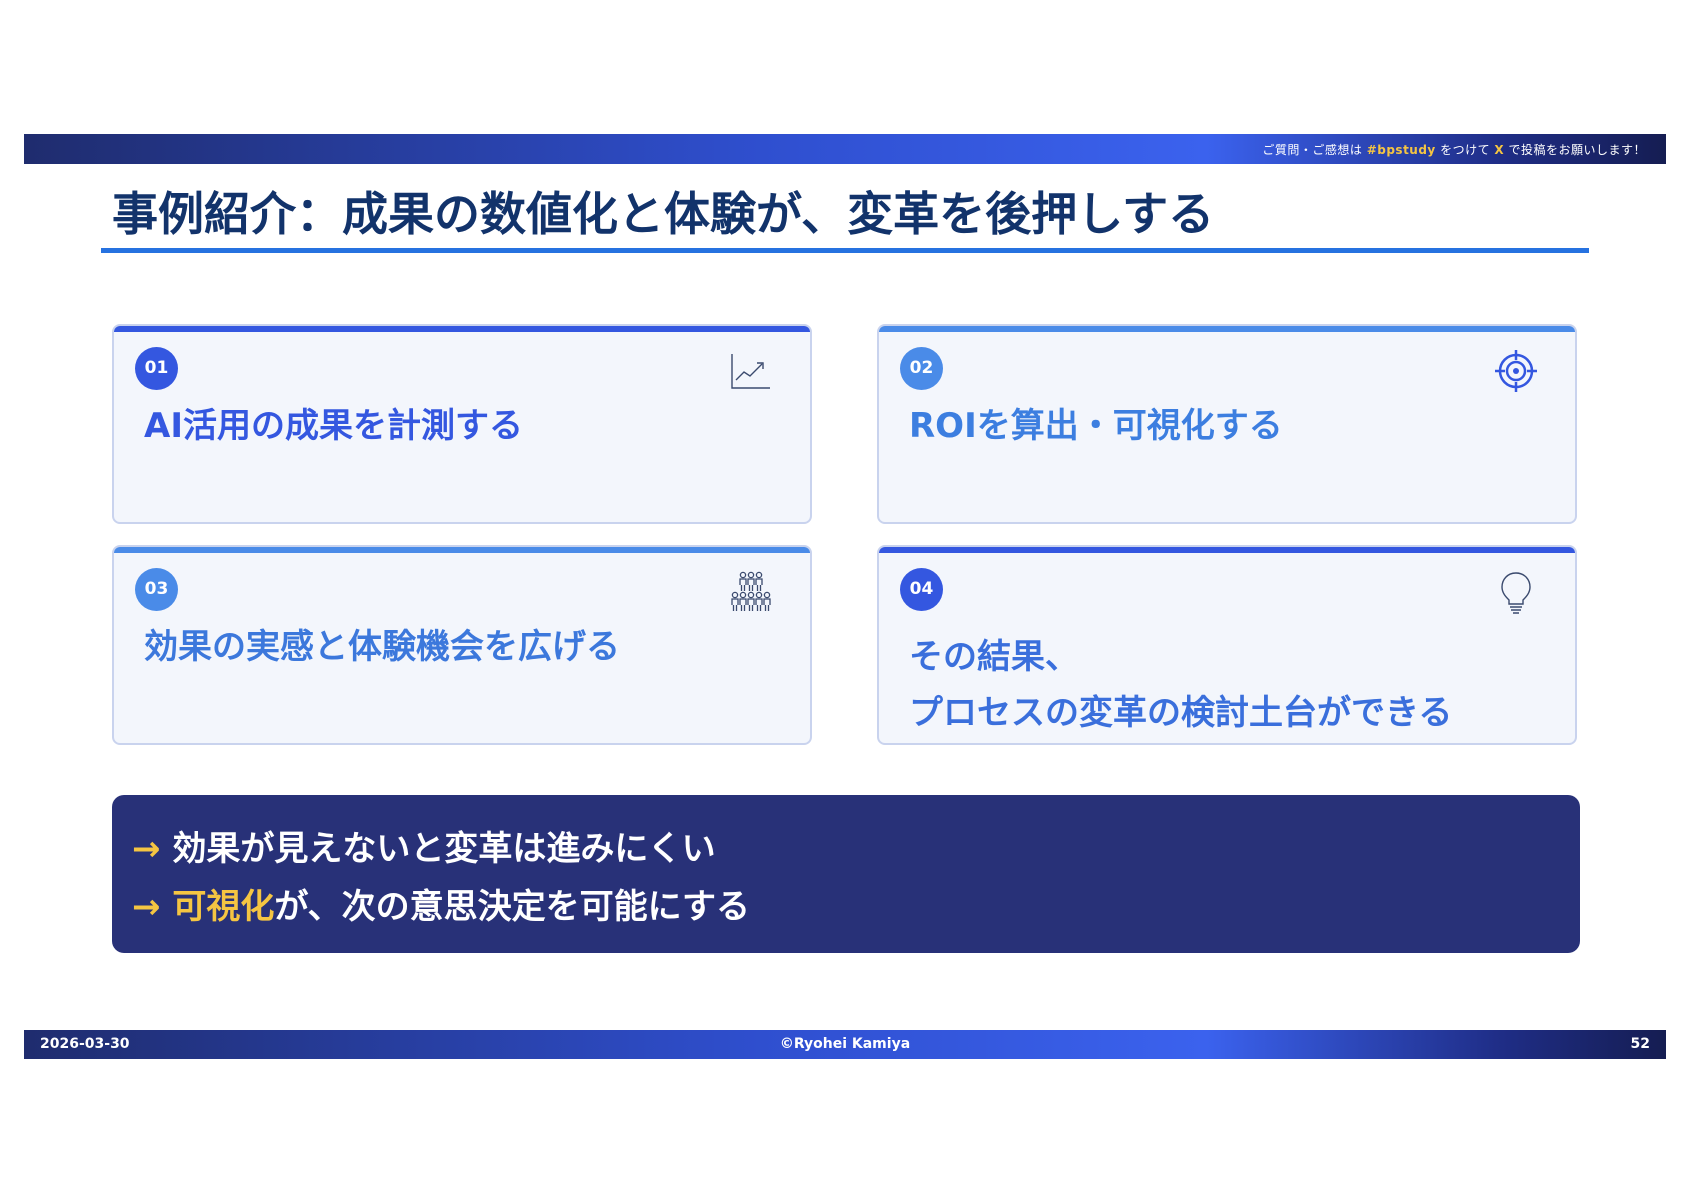 This screenshot has height=1190, width=1684. Describe the element at coordinates (845, 149) in the screenshot. I see `header-bar: ご質問・ご感想は #bpstudy をつけて X で投稿をお願いします！` at that location.